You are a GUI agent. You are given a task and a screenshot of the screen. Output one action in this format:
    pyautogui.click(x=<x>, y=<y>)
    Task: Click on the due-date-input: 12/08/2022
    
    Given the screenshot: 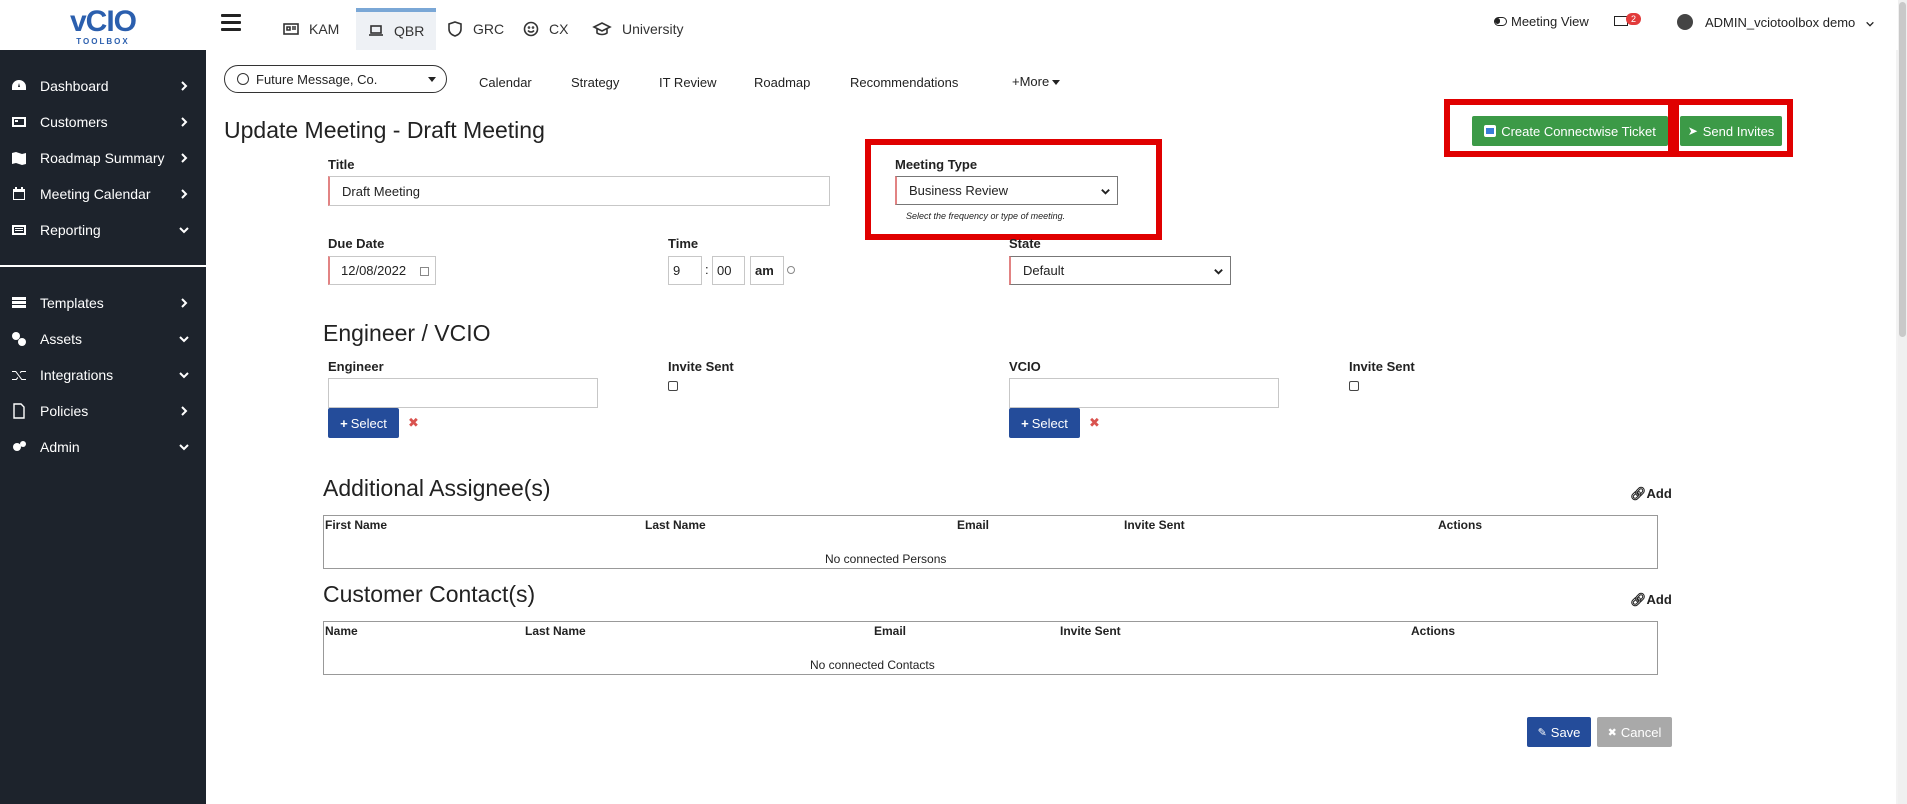 What is the action you would take?
    pyautogui.click(x=382, y=270)
    